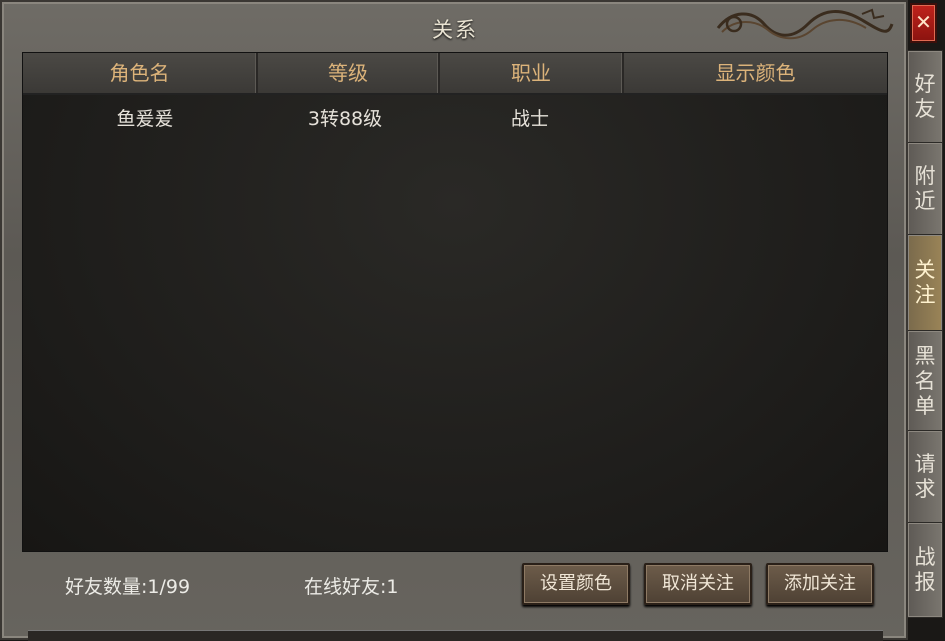 The image size is (945, 641). What do you see at coordinates (805, 24) in the screenshot?
I see `dragon-ornament-icon` at bounding box center [805, 24].